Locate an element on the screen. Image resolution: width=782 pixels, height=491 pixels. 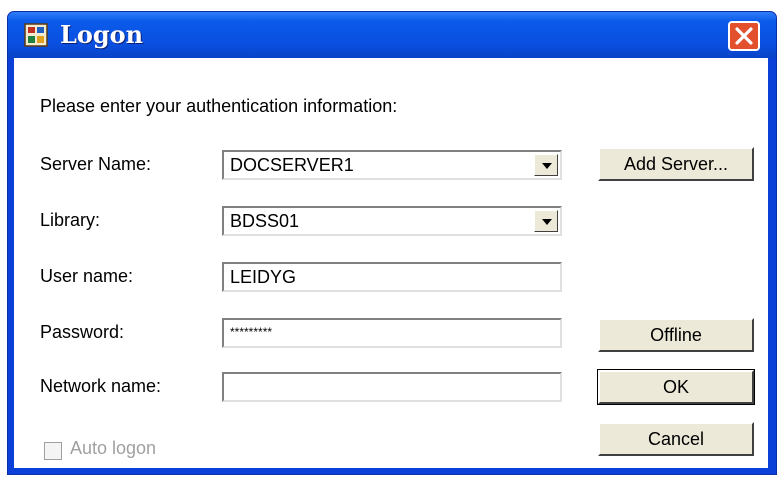
app-icon is located at coordinates (36, 35).